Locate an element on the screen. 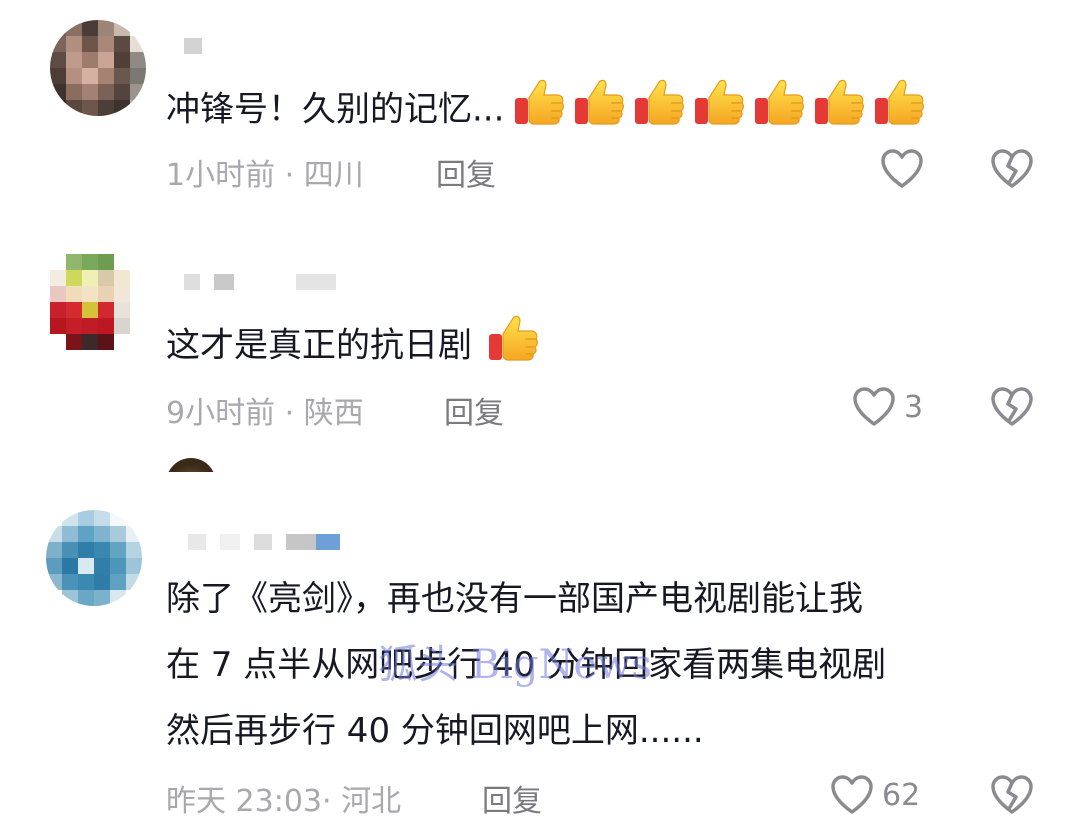 Image resolution: width=1080 pixels, height=824 pixels. comment-text: 这才是真正的抗日剧 is located at coordinates (353, 347).